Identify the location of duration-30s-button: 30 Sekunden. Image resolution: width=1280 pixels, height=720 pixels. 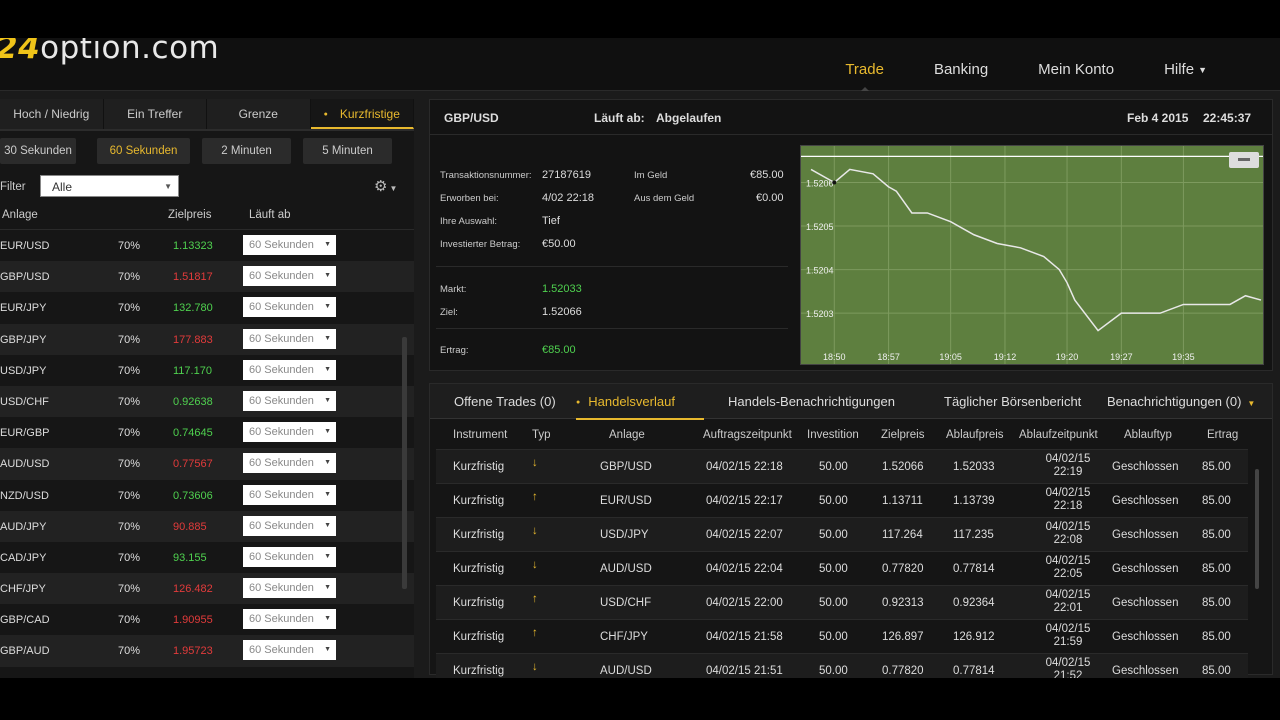
(38, 151).